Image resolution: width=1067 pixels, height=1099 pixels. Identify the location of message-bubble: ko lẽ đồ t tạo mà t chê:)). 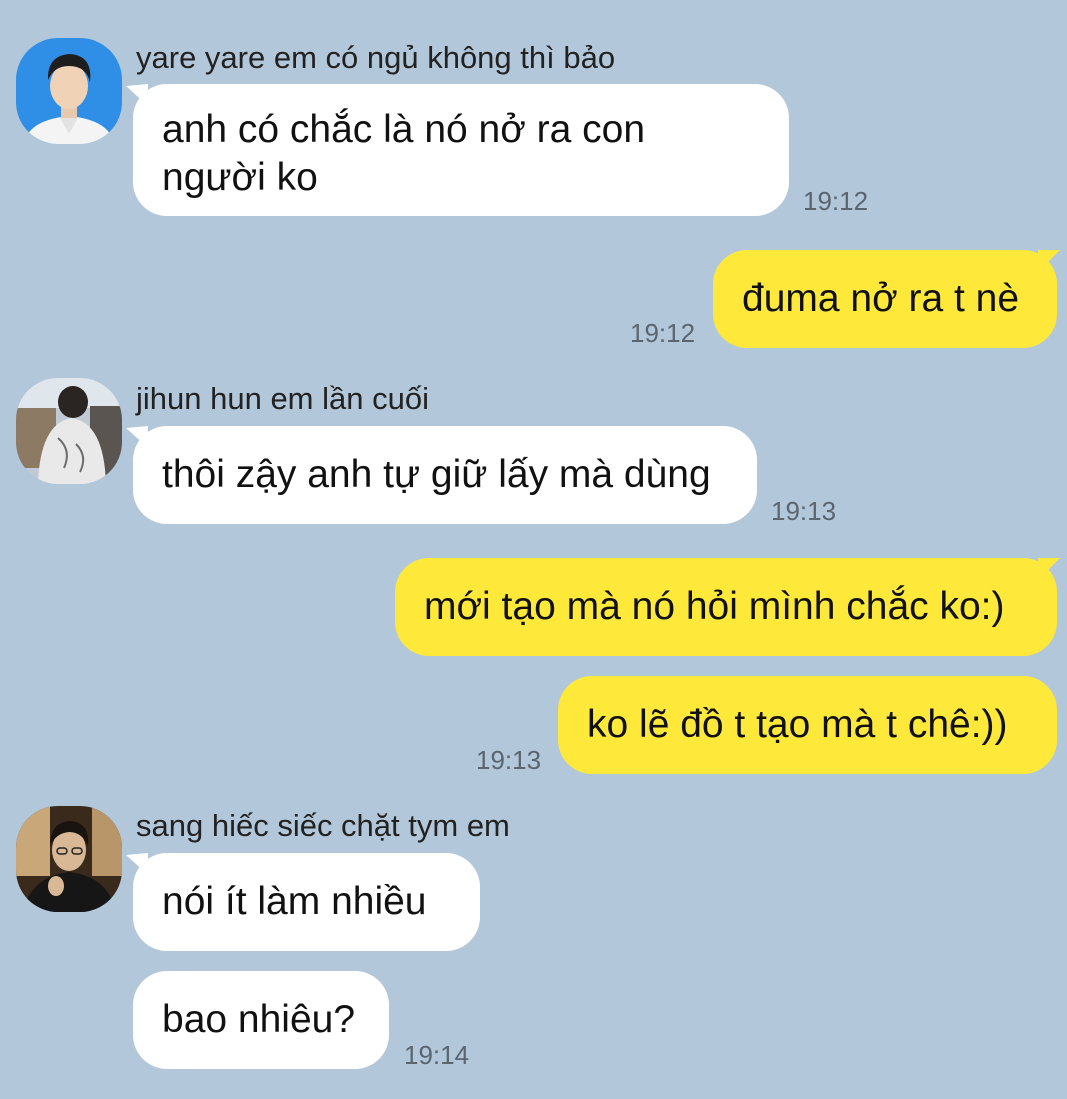
(807, 725).